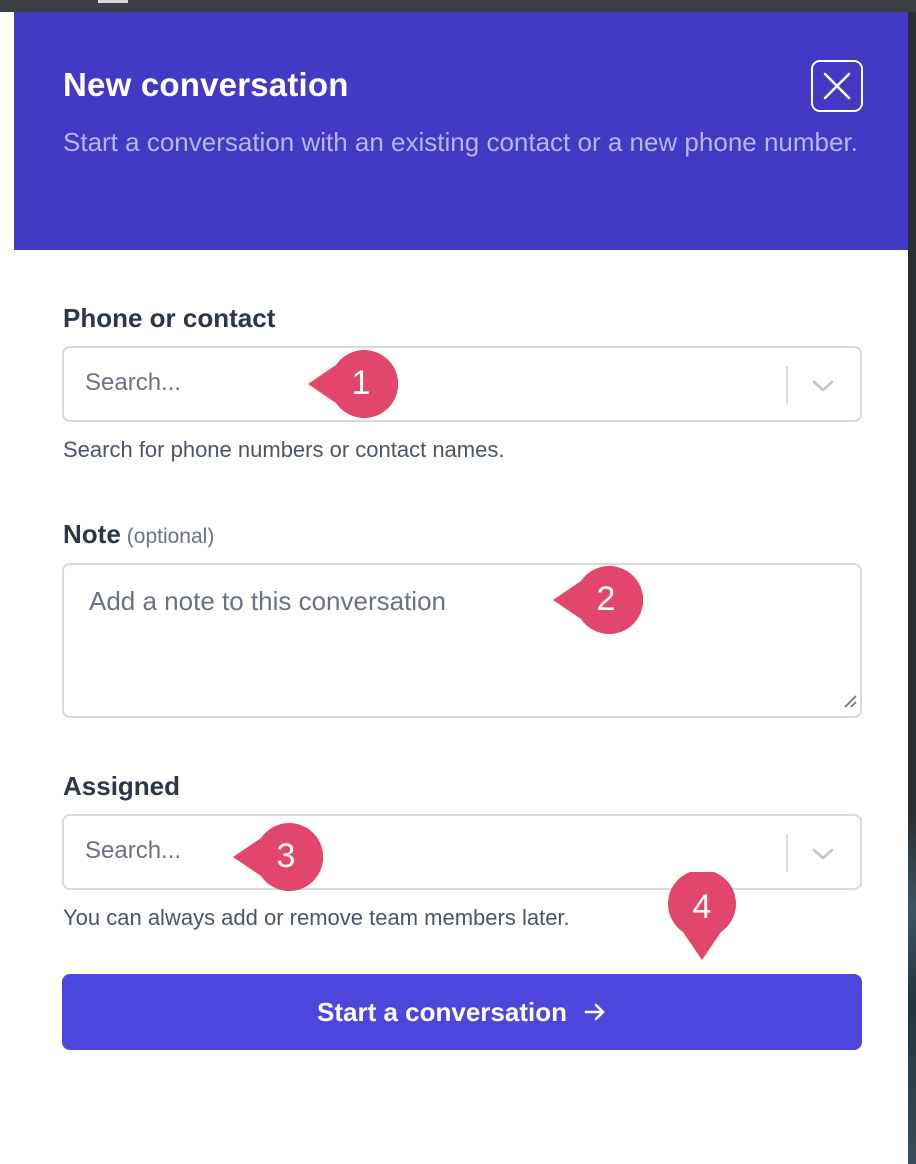 Image resolution: width=916 pixels, height=1164 pixels. I want to click on start-conversation-button: Start a conversation, so click(462, 1012).